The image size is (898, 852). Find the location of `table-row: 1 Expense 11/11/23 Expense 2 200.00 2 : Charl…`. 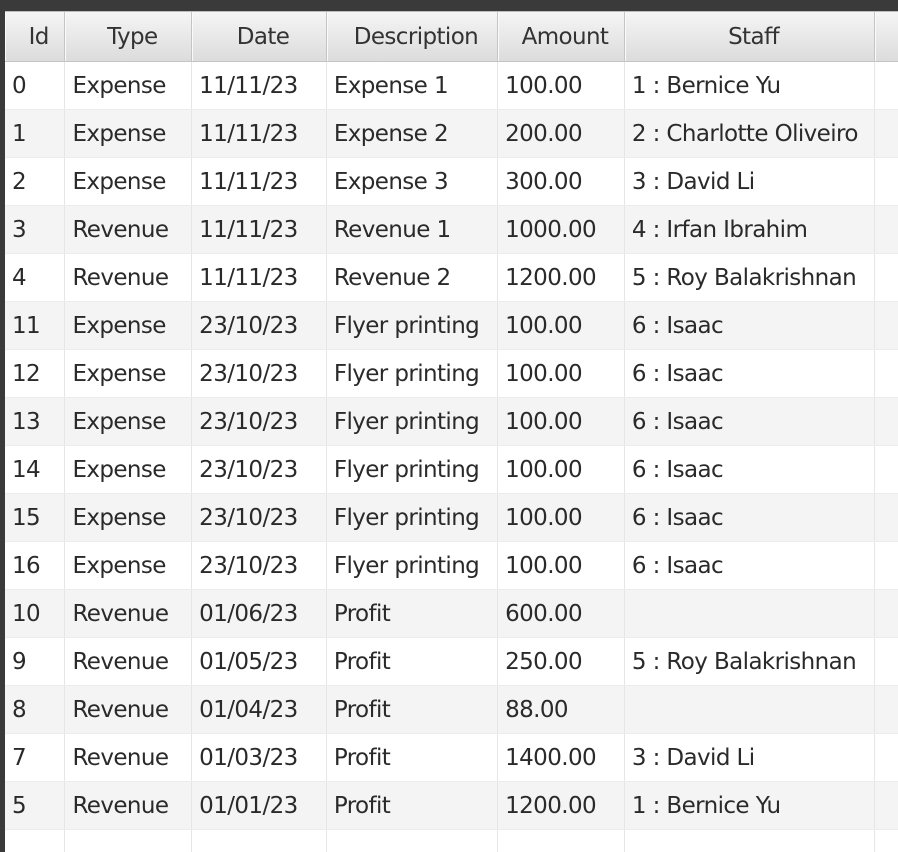

table-row: 1 Expense 11/11/23 Expense 2 200.00 2 : Charl… is located at coordinates (451, 134).